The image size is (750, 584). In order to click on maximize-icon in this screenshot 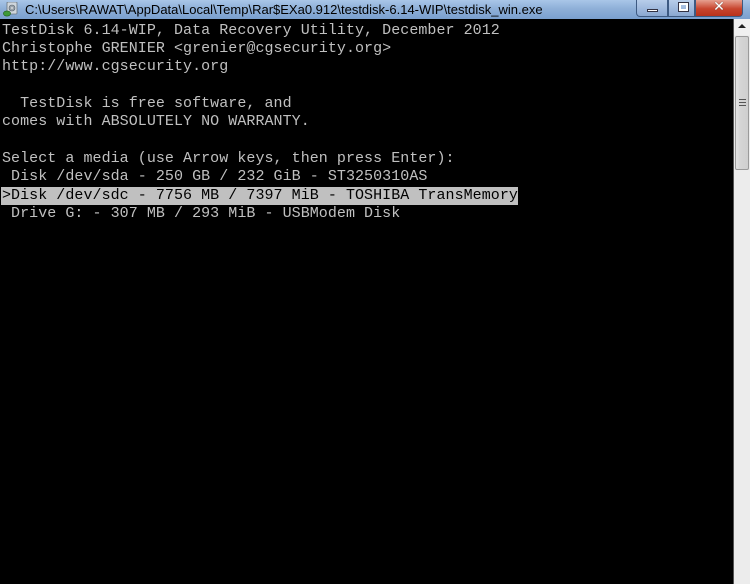, I will do `click(683, 7)`.